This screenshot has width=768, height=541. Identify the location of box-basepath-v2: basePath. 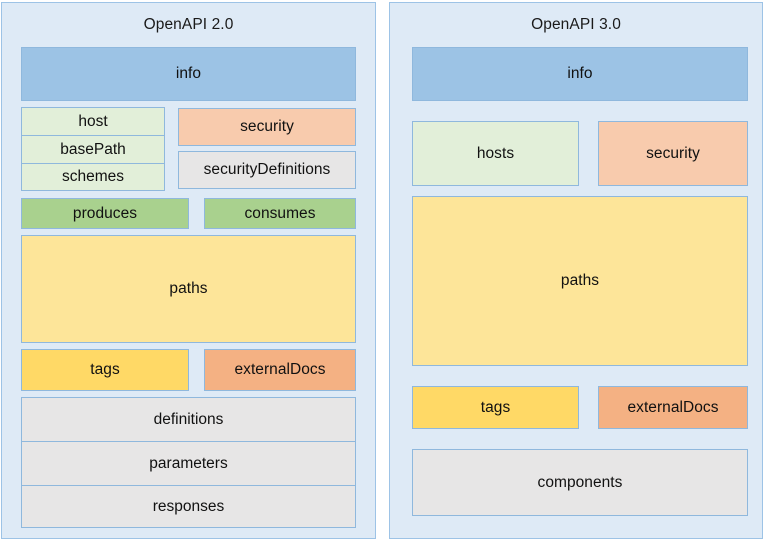
(93, 150).